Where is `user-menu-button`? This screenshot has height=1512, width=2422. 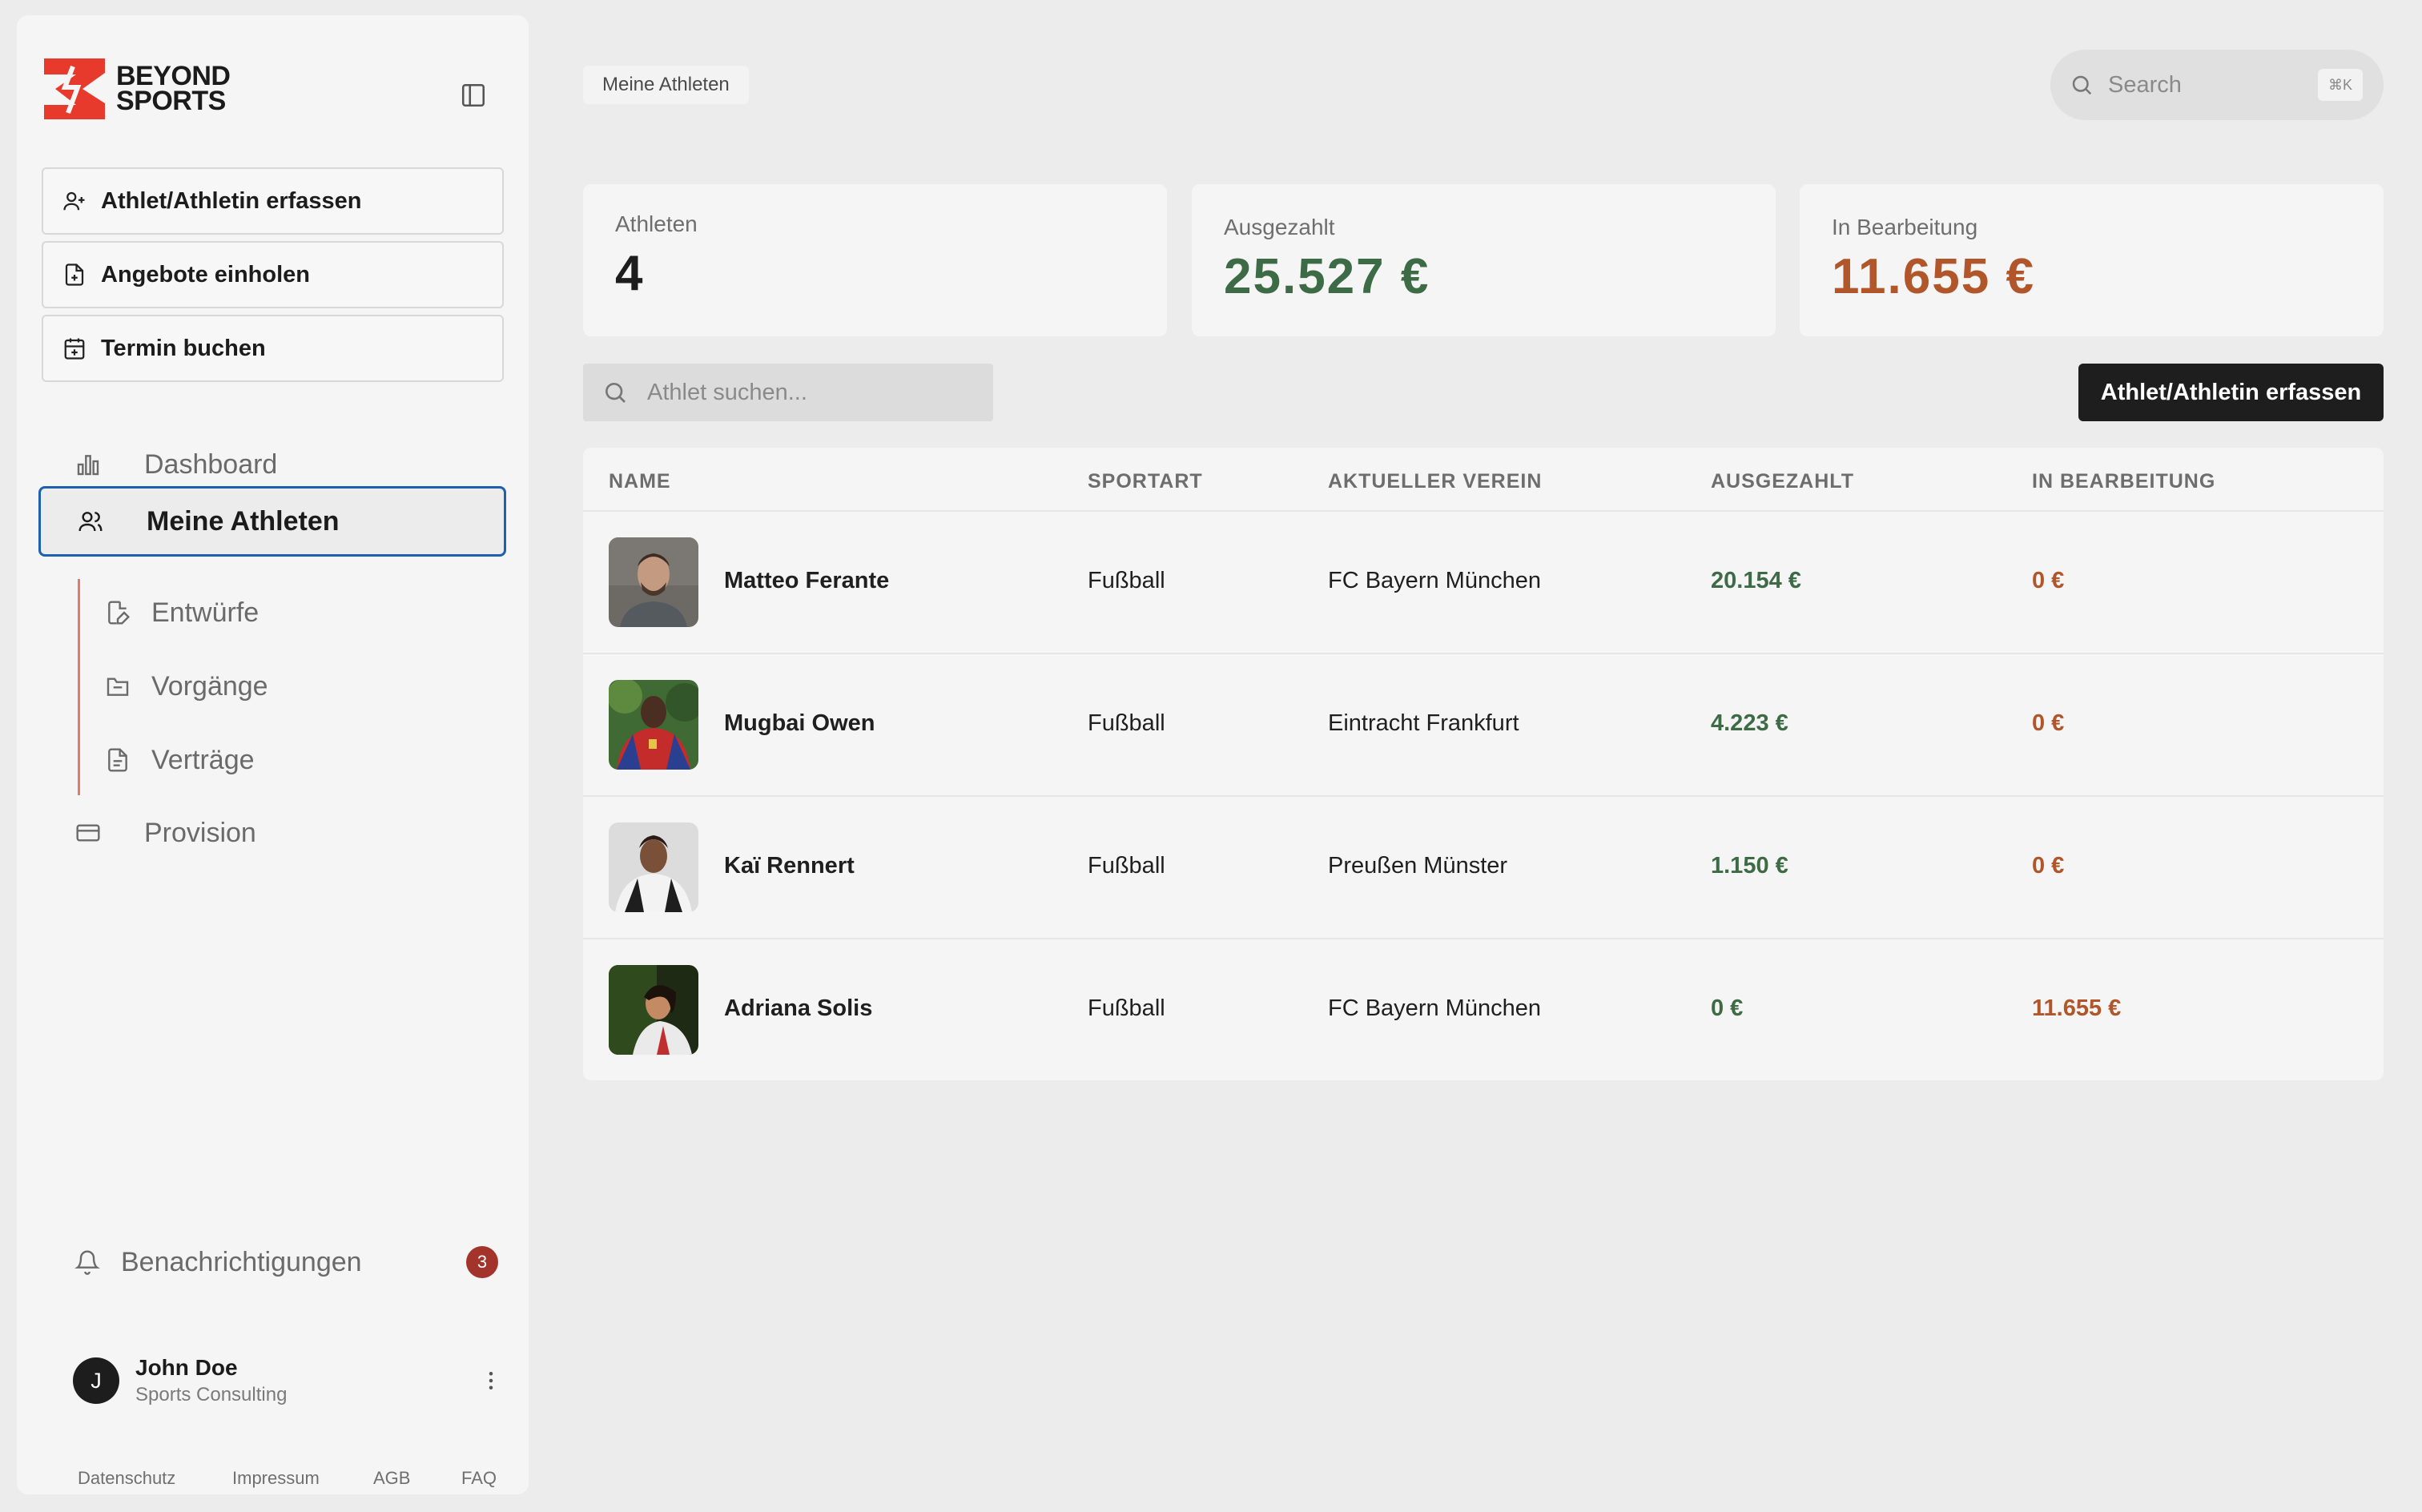
user-menu-button is located at coordinates (491, 1381).